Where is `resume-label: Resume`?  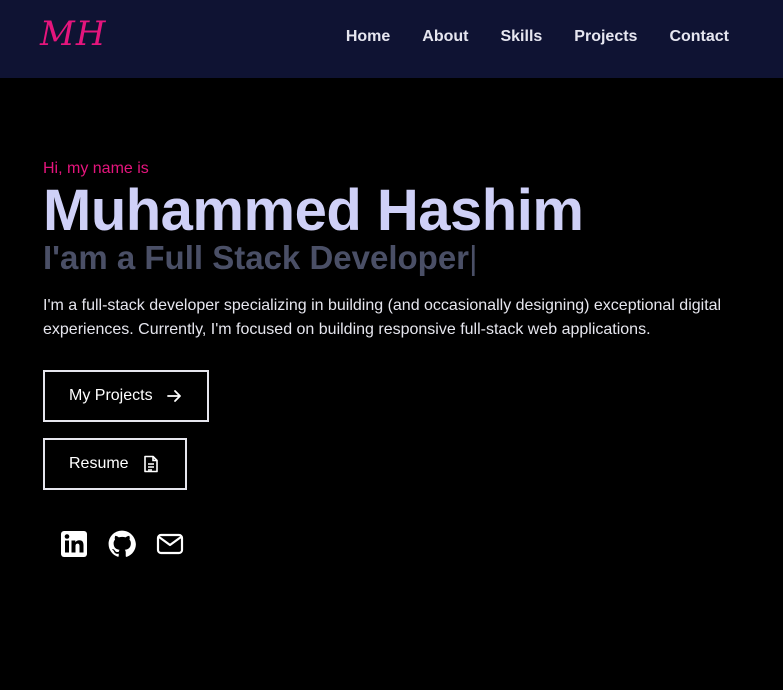 resume-label: Resume is located at coordinates (99, 463).